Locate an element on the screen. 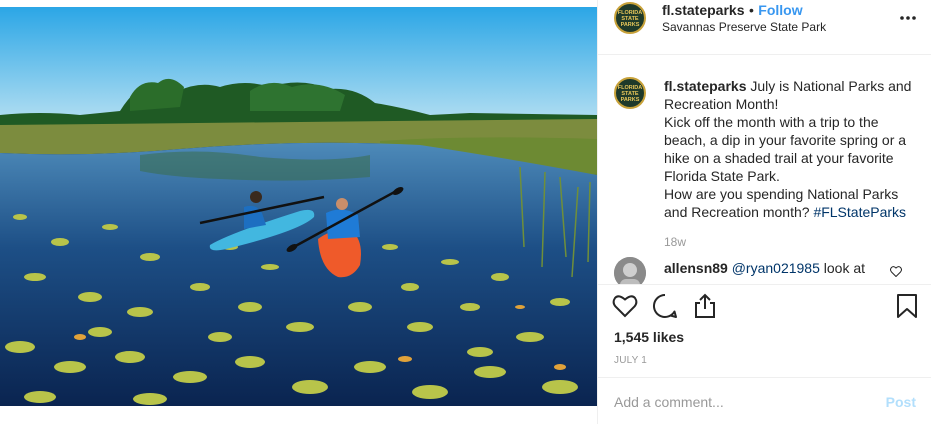  comment-body: look at is located at coordinates (842, 268).